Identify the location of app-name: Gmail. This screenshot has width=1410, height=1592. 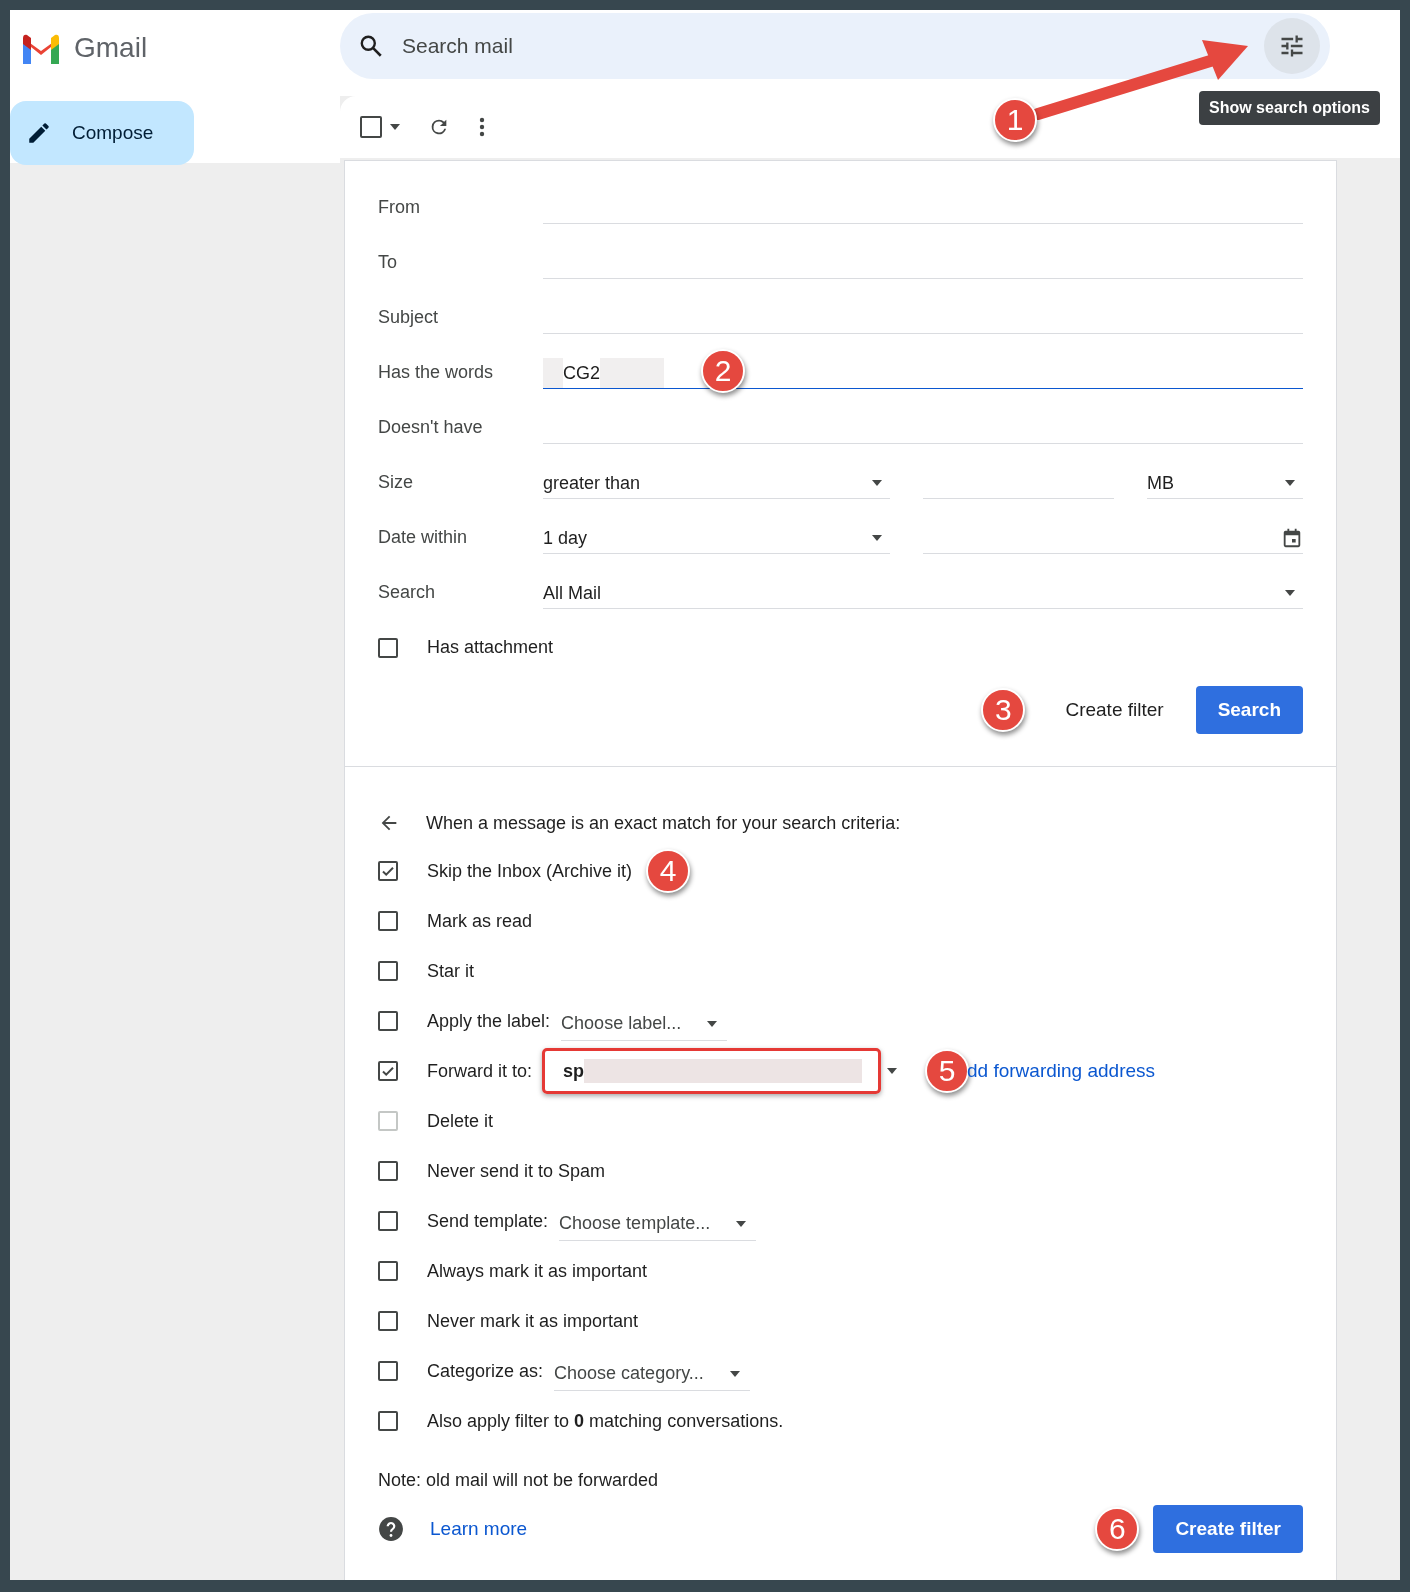
(111, 48).